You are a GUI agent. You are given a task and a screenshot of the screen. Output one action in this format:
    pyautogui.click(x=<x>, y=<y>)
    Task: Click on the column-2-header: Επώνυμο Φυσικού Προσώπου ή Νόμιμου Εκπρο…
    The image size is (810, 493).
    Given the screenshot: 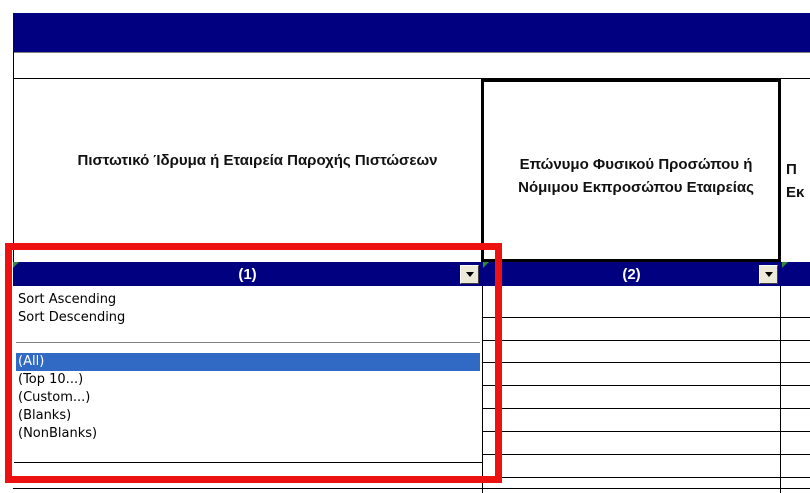 What is the action you would take?
    pyautogui.click(x=636, y=176)
    